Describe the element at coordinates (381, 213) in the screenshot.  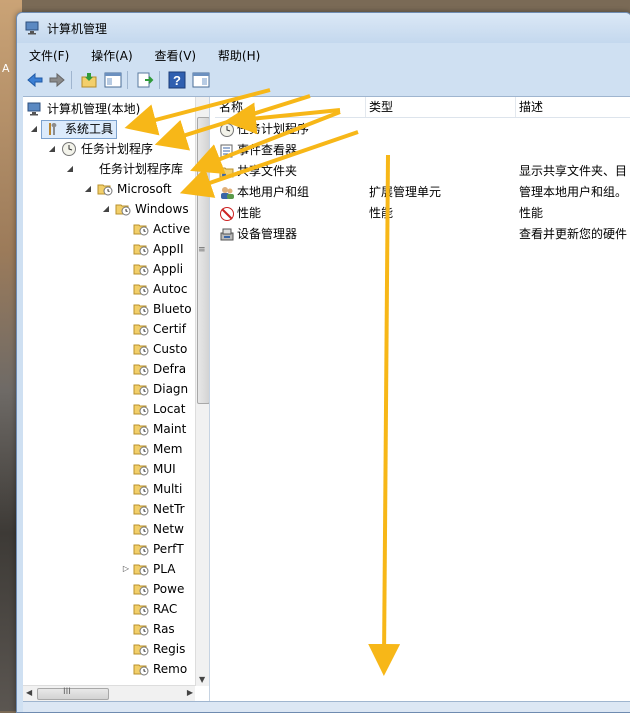
I see `item-type: 性能` at that location.